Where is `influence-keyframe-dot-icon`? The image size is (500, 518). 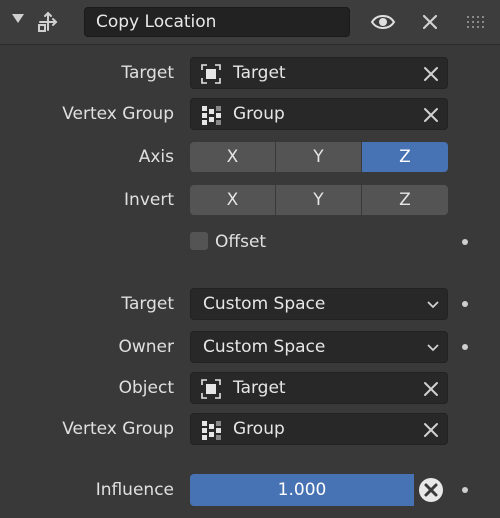
influence-keyframe-dot-icon is located at coordinates (465, 490).